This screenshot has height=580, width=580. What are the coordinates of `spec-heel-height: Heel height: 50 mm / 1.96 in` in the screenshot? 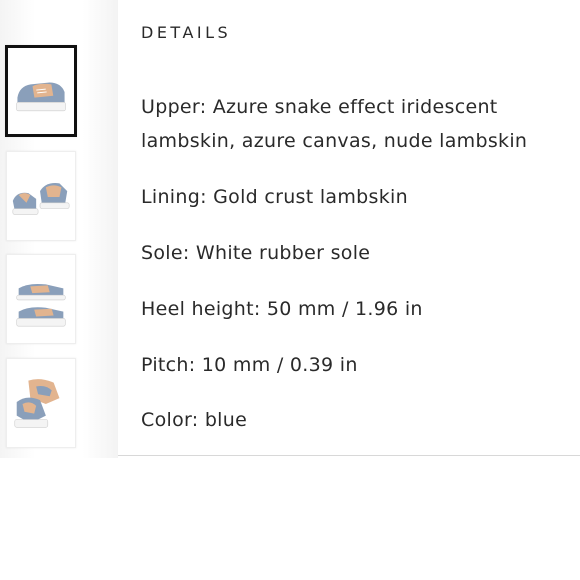 It's located at (282, 309).